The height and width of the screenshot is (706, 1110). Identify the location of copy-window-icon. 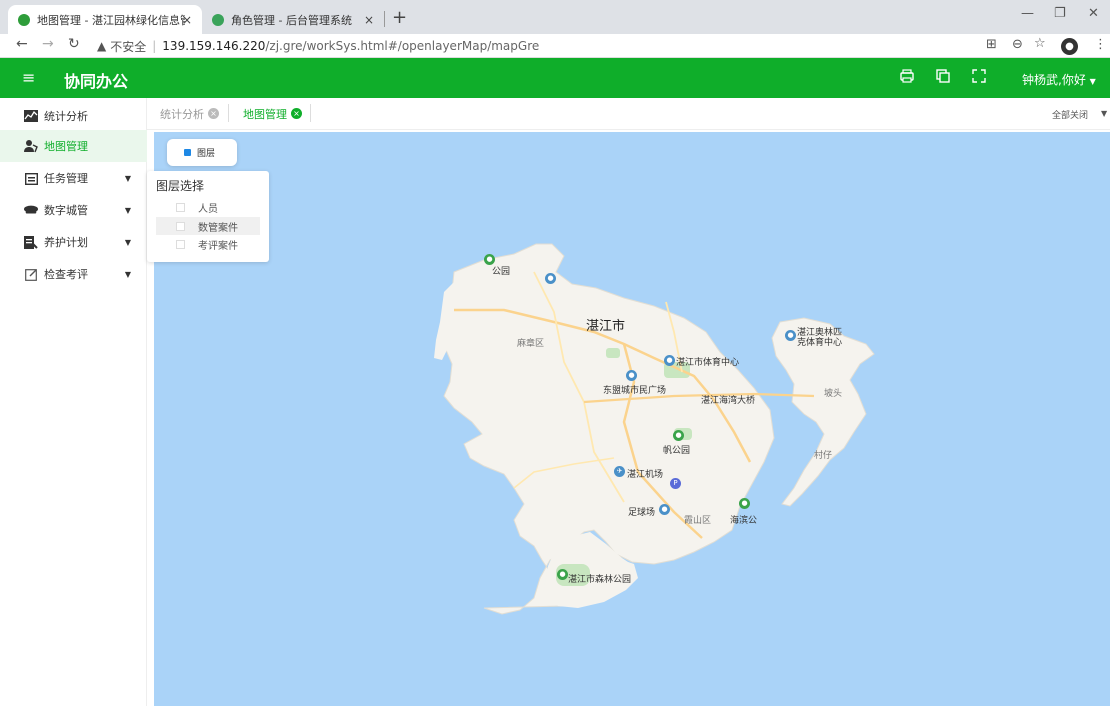
(943, 76).